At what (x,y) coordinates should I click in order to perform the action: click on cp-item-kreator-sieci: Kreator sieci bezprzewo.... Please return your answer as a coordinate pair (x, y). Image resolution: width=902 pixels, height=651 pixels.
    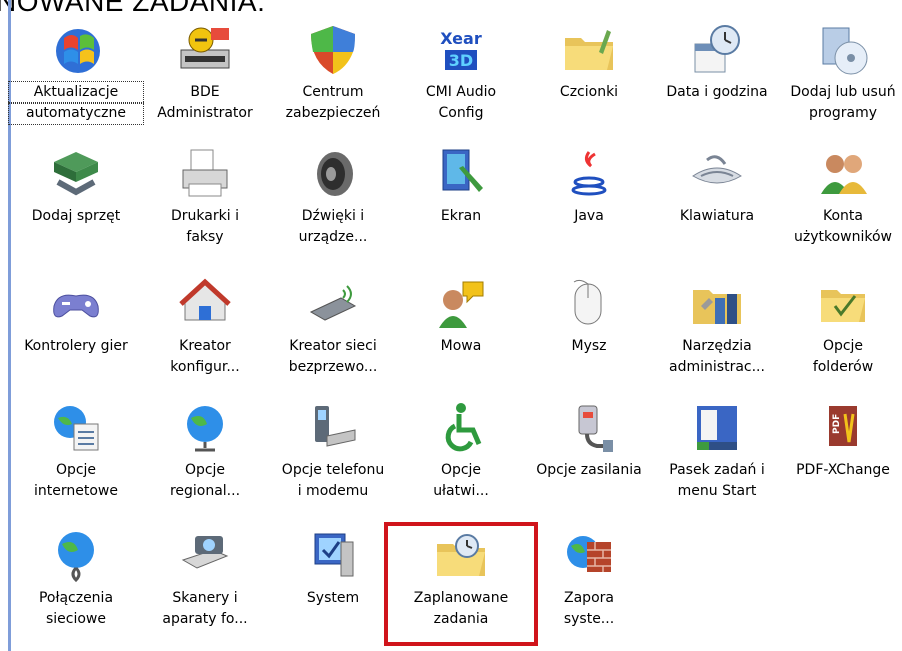
    Looking at the image, I should click on (333, 330).